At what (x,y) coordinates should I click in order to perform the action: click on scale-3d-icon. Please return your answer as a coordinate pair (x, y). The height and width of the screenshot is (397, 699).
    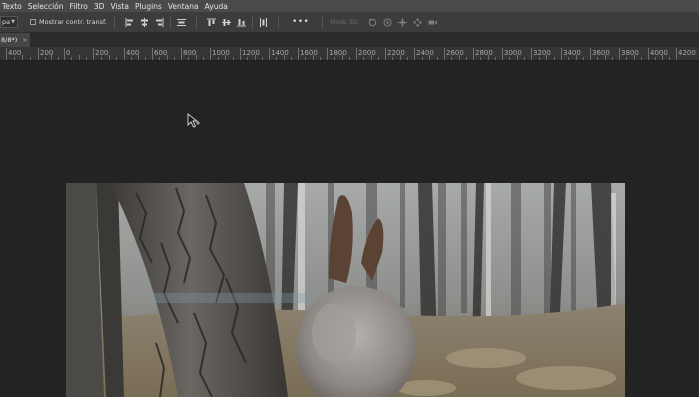
    Looking at the image, I should click on (433, 22).